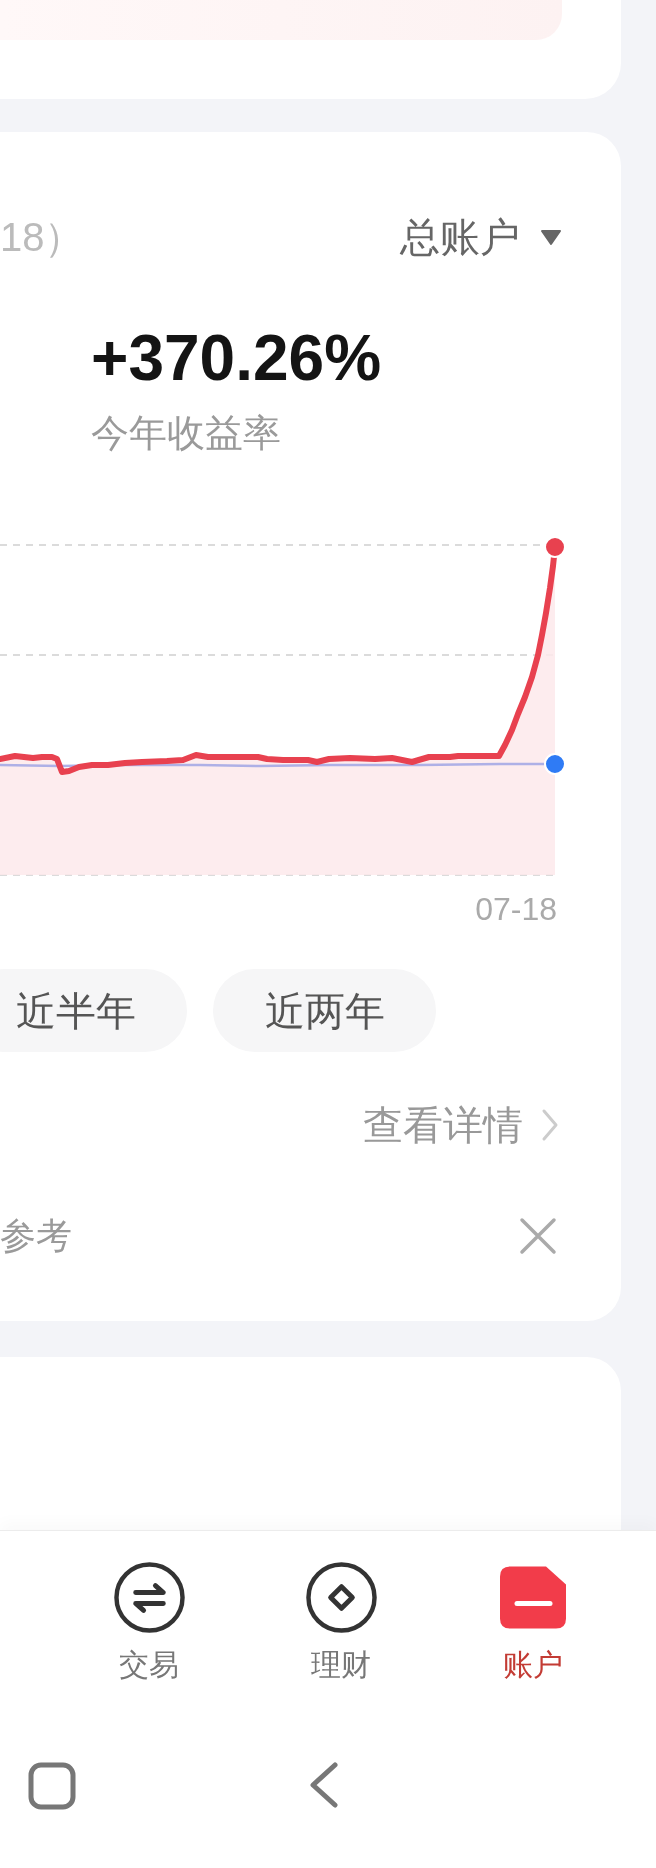  Describe the element at coordinates (149, 1597) in the screenshot. I see `exchange-icon` at that location.